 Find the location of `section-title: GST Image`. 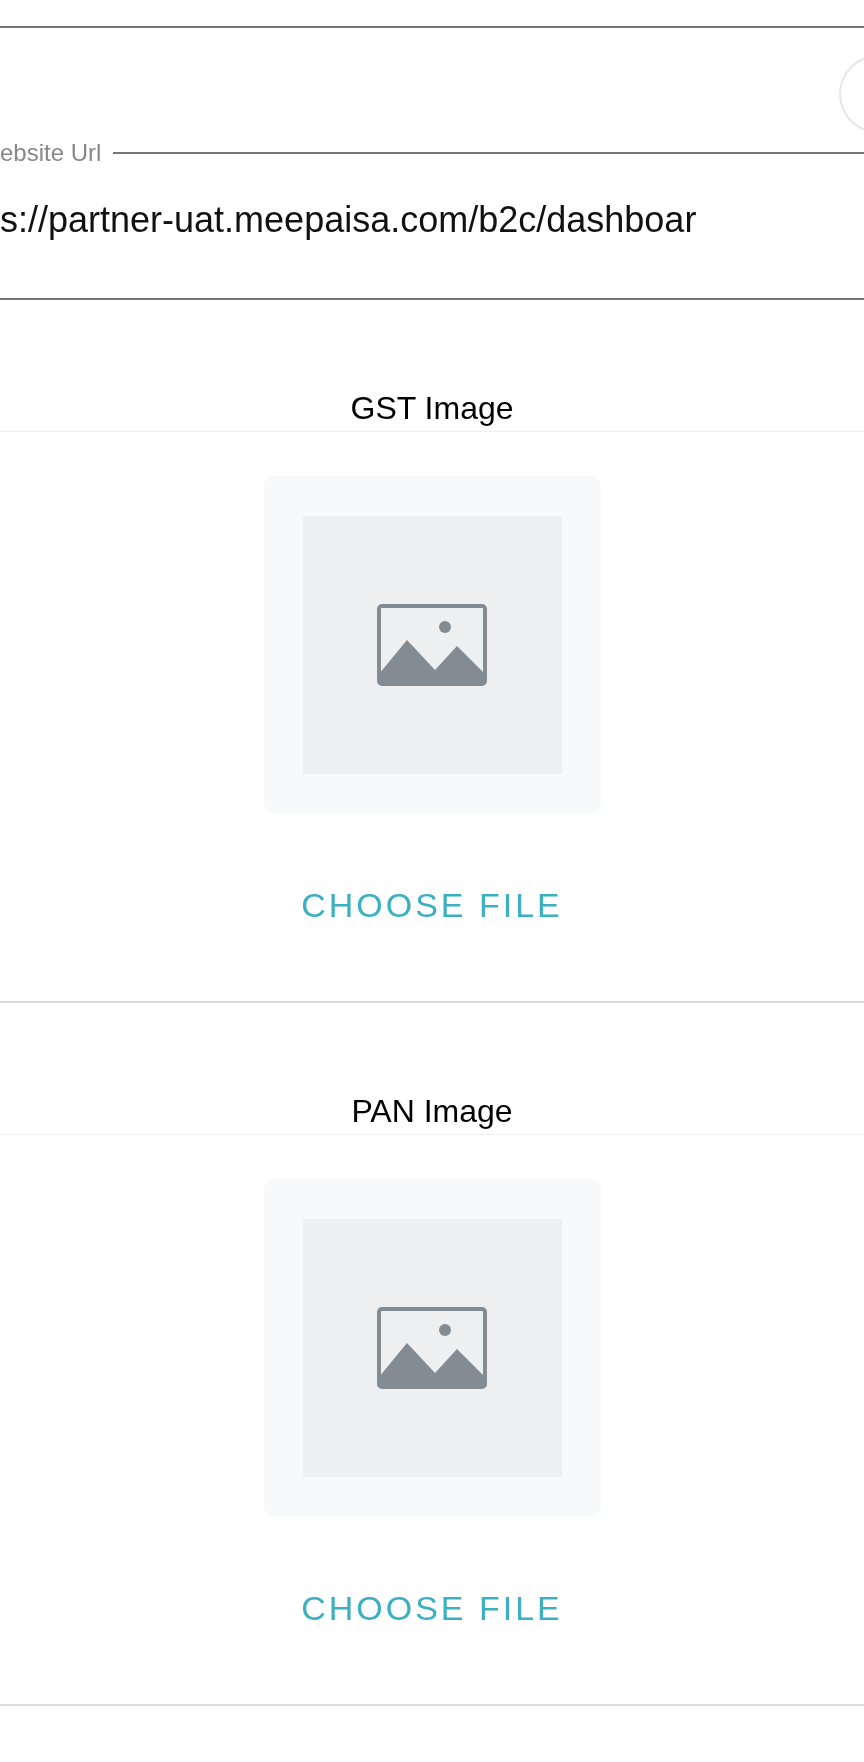

section-title: GST Image is located at coordinates (432, 408).